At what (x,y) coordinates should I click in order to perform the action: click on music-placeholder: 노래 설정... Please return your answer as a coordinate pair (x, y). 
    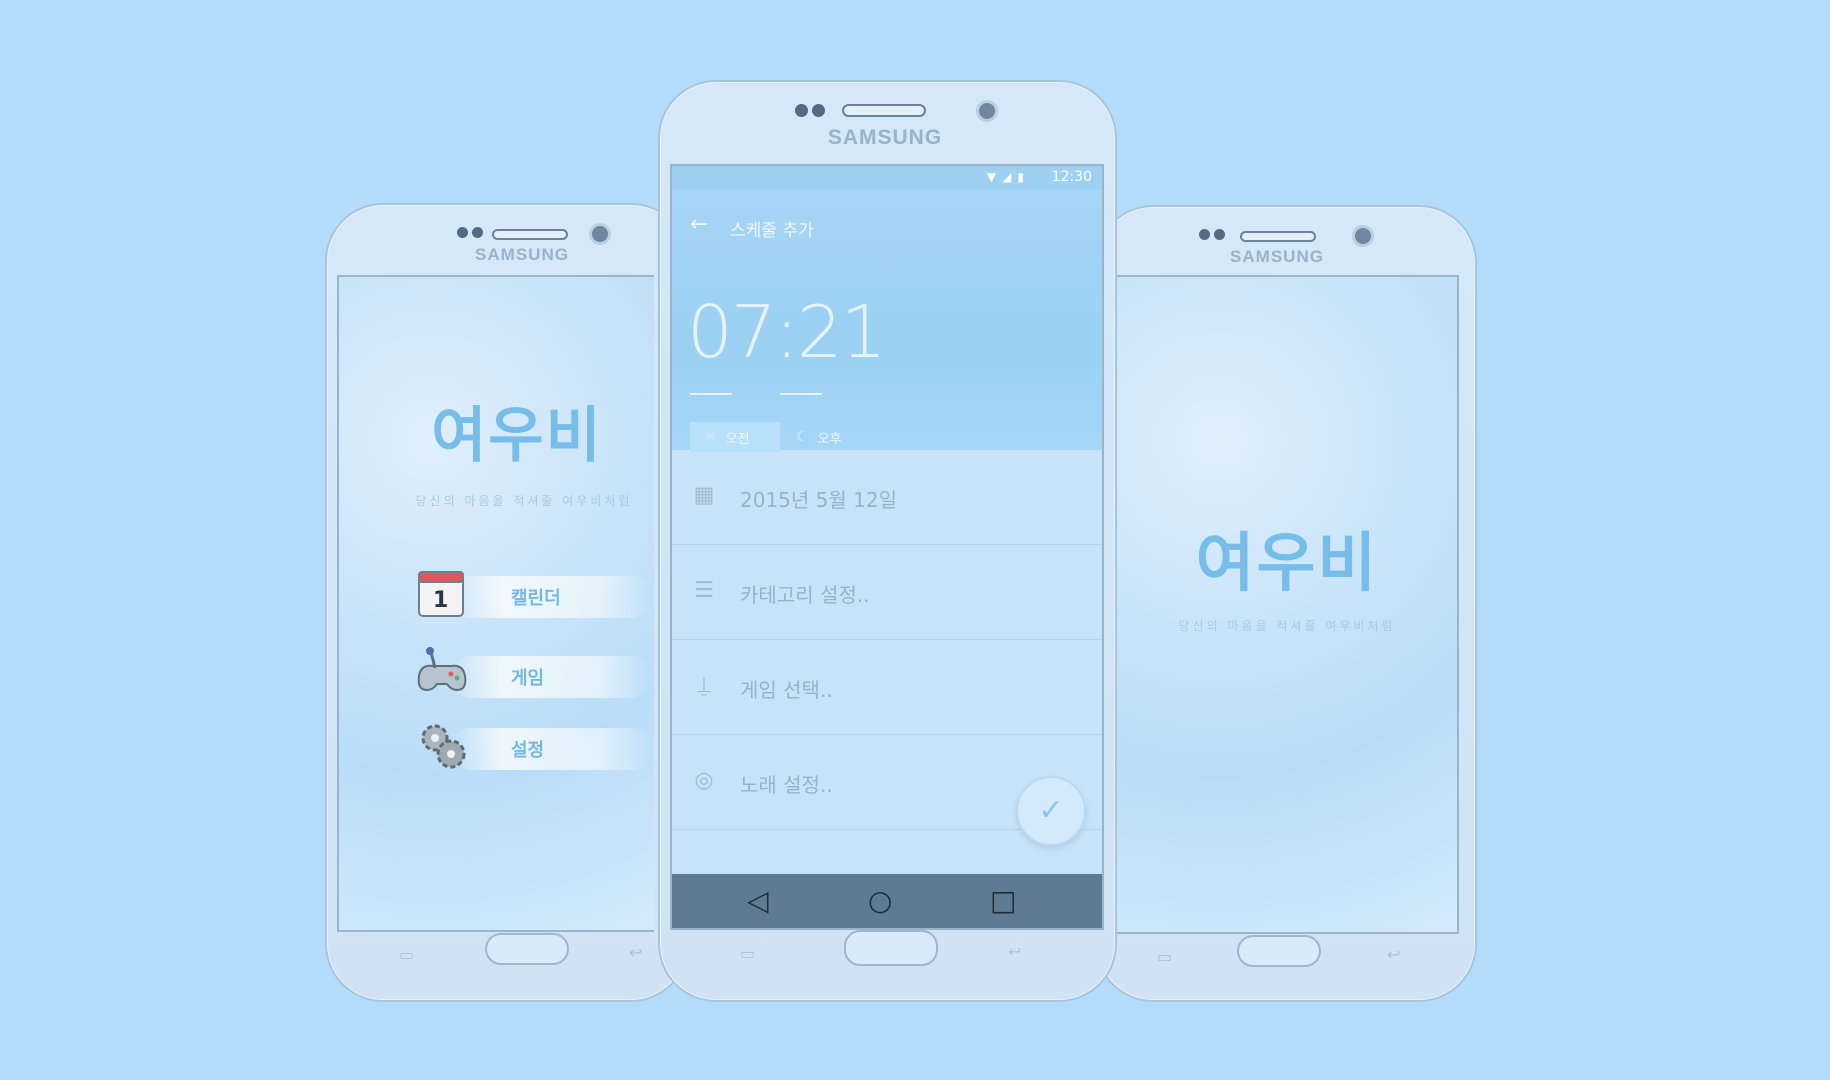
    Looking at the image, I should click on (786, 785).